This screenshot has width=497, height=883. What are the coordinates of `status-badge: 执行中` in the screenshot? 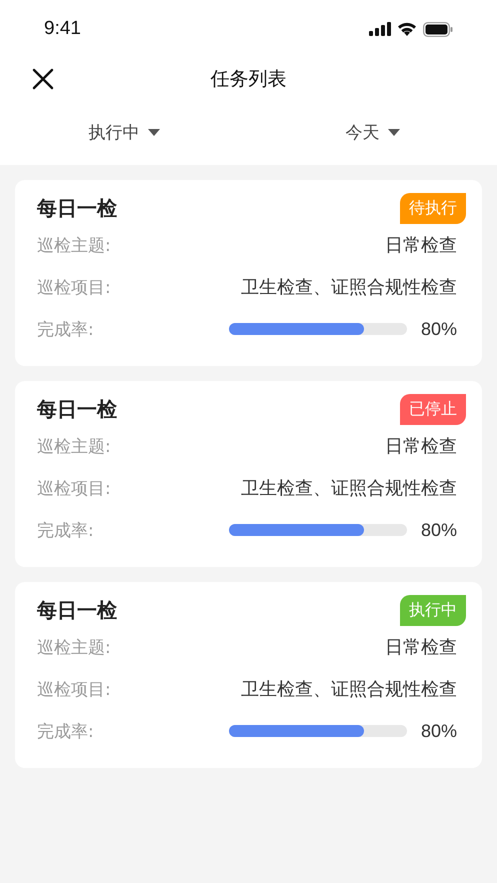 It's located at (433, 610).